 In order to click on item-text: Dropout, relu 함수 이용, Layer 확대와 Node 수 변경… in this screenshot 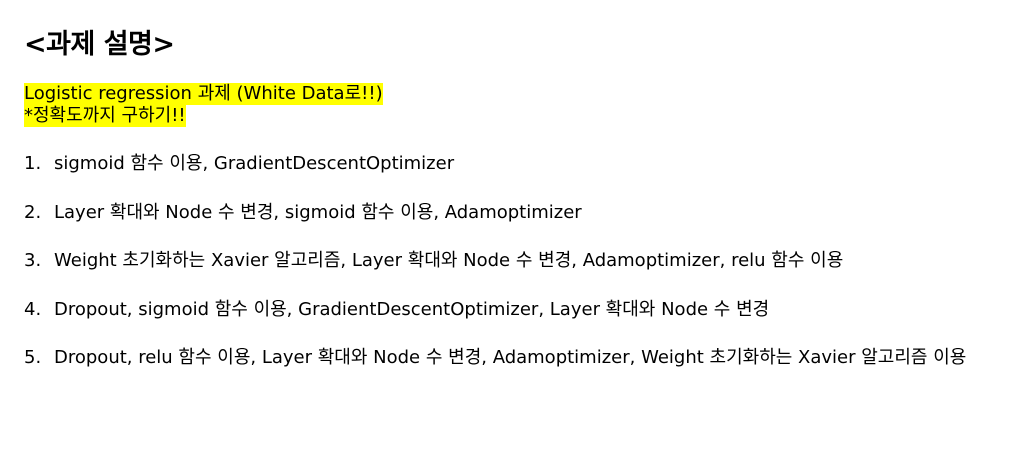, I will do `click(510, 357)`.